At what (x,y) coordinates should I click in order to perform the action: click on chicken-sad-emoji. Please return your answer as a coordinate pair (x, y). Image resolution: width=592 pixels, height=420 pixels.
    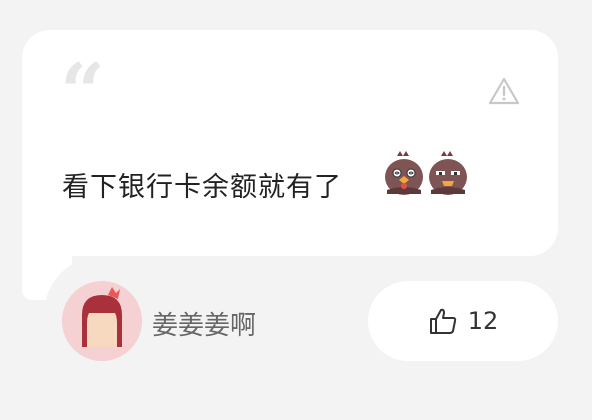
    Looking at the image, I should click on (448, 173).